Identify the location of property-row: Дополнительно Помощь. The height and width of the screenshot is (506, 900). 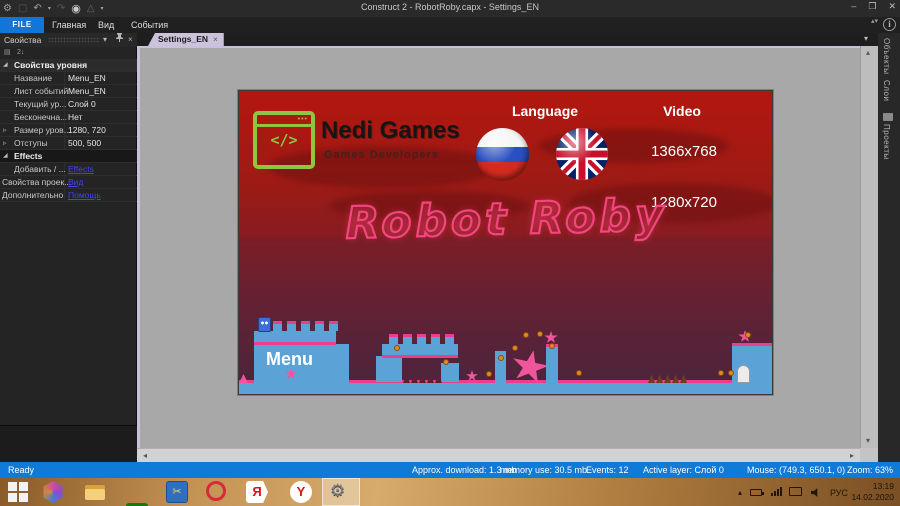
(68, 195).